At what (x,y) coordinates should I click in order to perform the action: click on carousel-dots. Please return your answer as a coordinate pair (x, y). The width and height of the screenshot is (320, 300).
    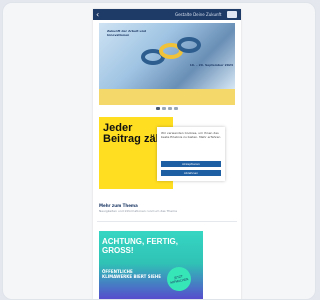
    Looking at the image, I should click on (168, 109).